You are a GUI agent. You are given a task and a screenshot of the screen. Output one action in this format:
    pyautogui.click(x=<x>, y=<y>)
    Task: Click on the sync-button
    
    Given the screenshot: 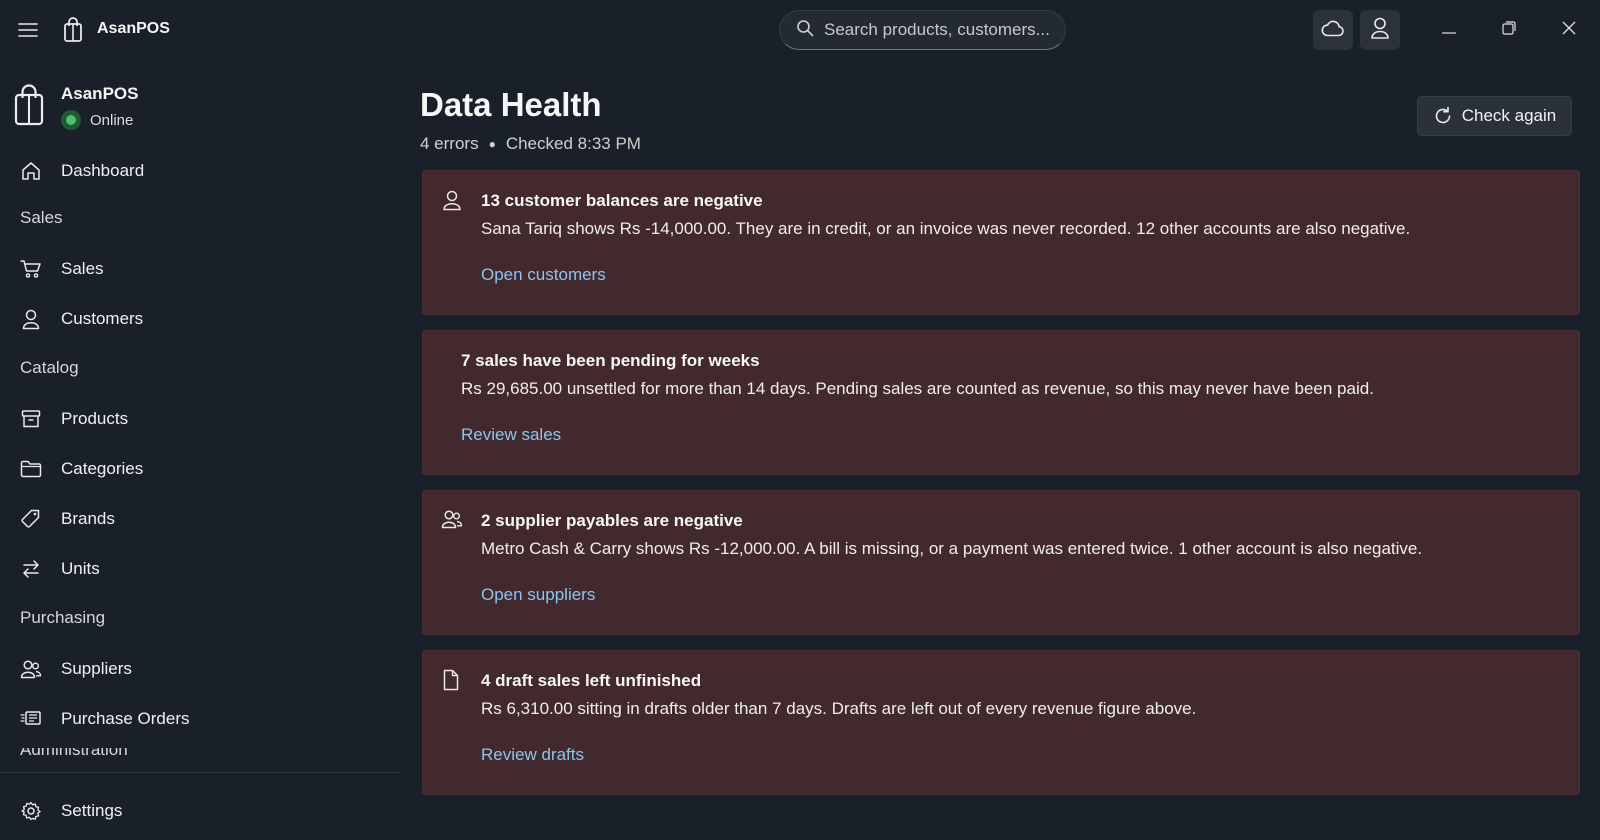 What is the action you would take?
    pyautogui.click(x=1333, y=30)
    